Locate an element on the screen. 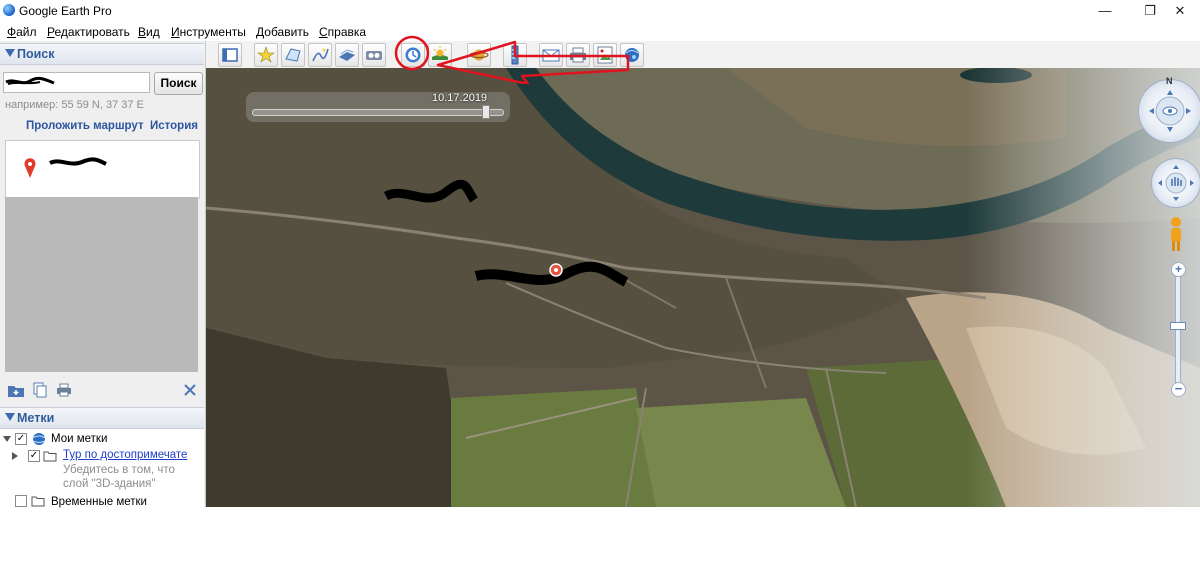 This screenshot has width=1200, height=563. map-placemark-icon is located at coordinates (556, 270).